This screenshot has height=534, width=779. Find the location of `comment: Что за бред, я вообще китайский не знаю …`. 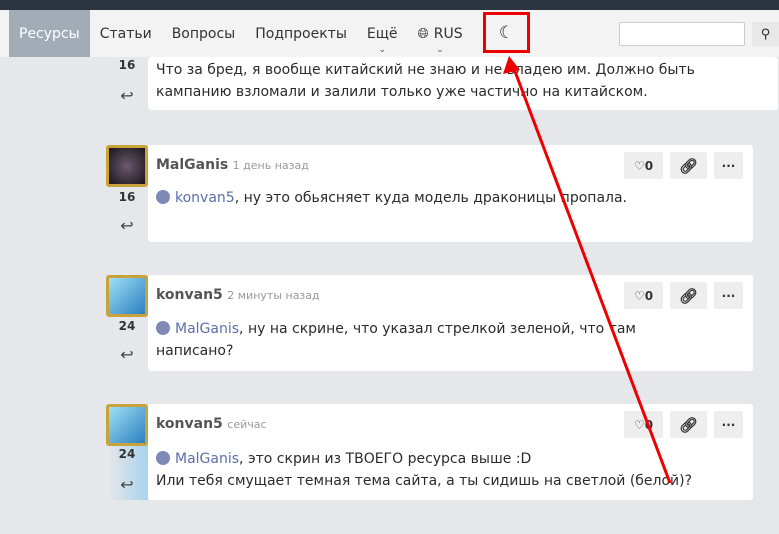

comment: Что за бред, я вообще китайский не знаю … is located at coordinates (463, 83).